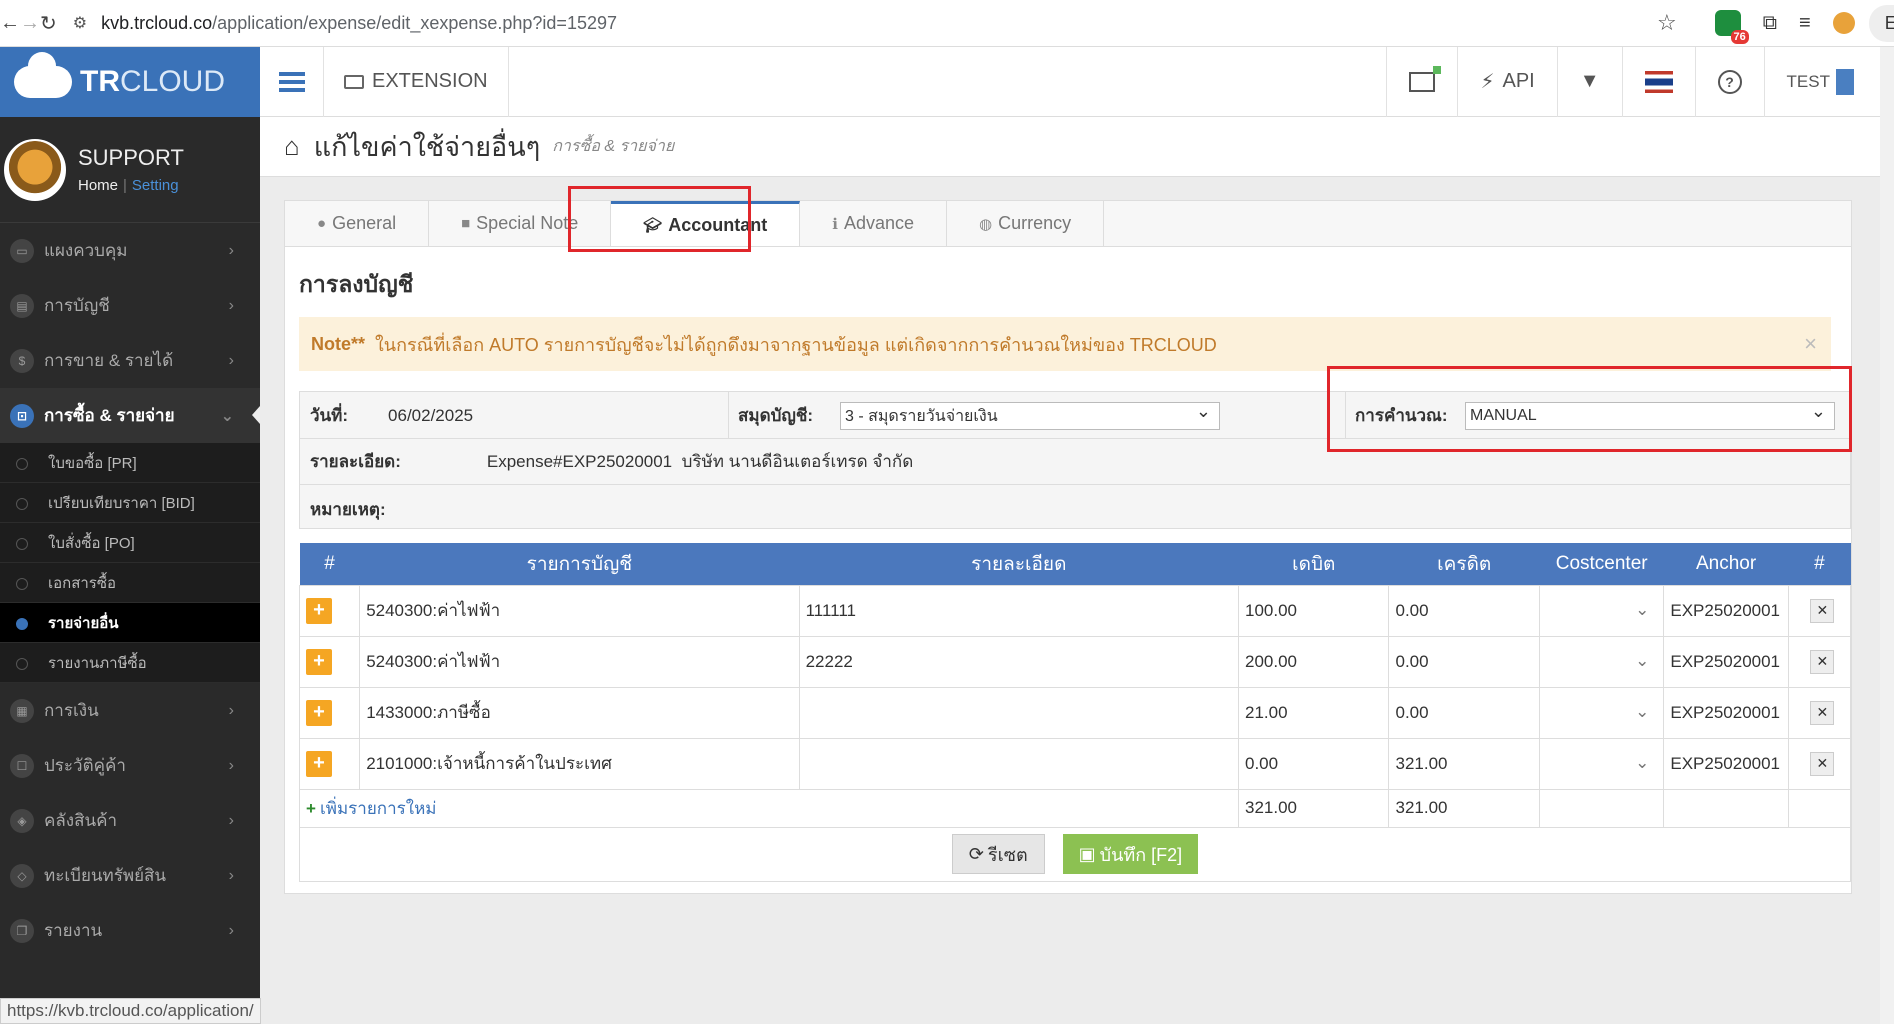 Image resolution: width=1894 pixels, height=1024 pixels. What do you see at coordinates (1313, 712) in the screenshot?
I see `debit-cell: 21.00` at bounding box center [1313, 712].